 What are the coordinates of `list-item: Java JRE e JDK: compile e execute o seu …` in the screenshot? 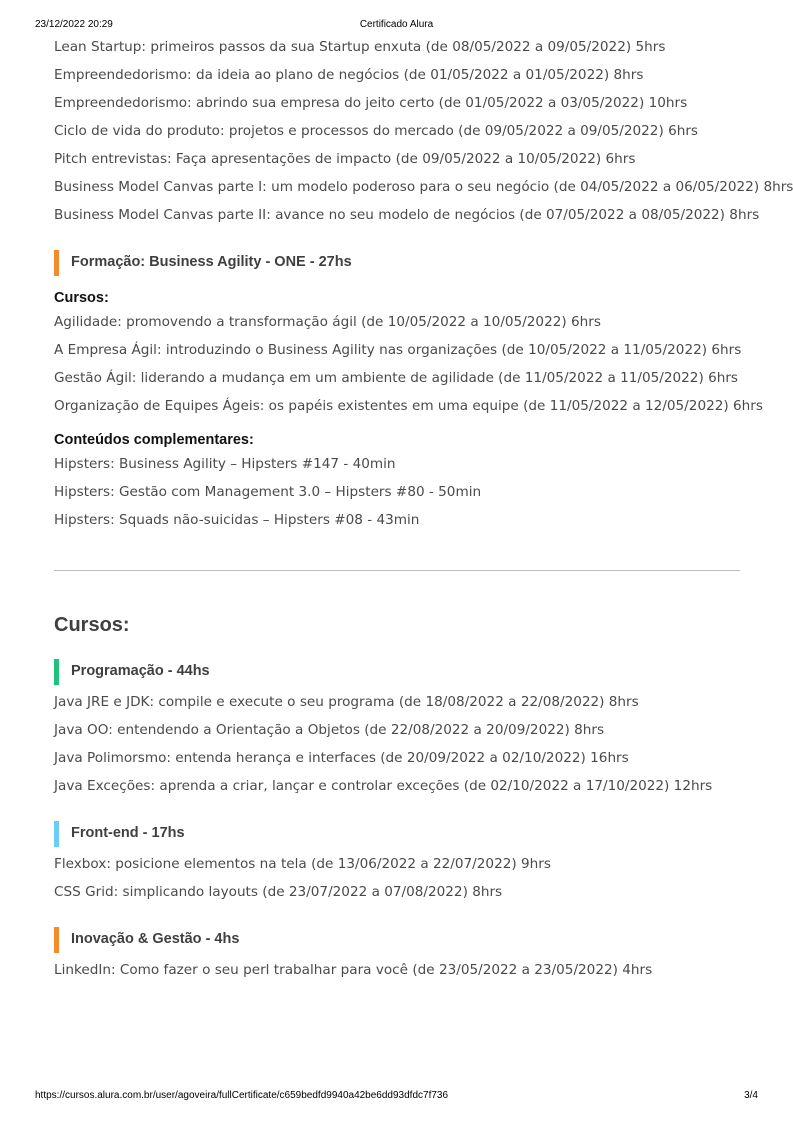 It's located at (346, 702).